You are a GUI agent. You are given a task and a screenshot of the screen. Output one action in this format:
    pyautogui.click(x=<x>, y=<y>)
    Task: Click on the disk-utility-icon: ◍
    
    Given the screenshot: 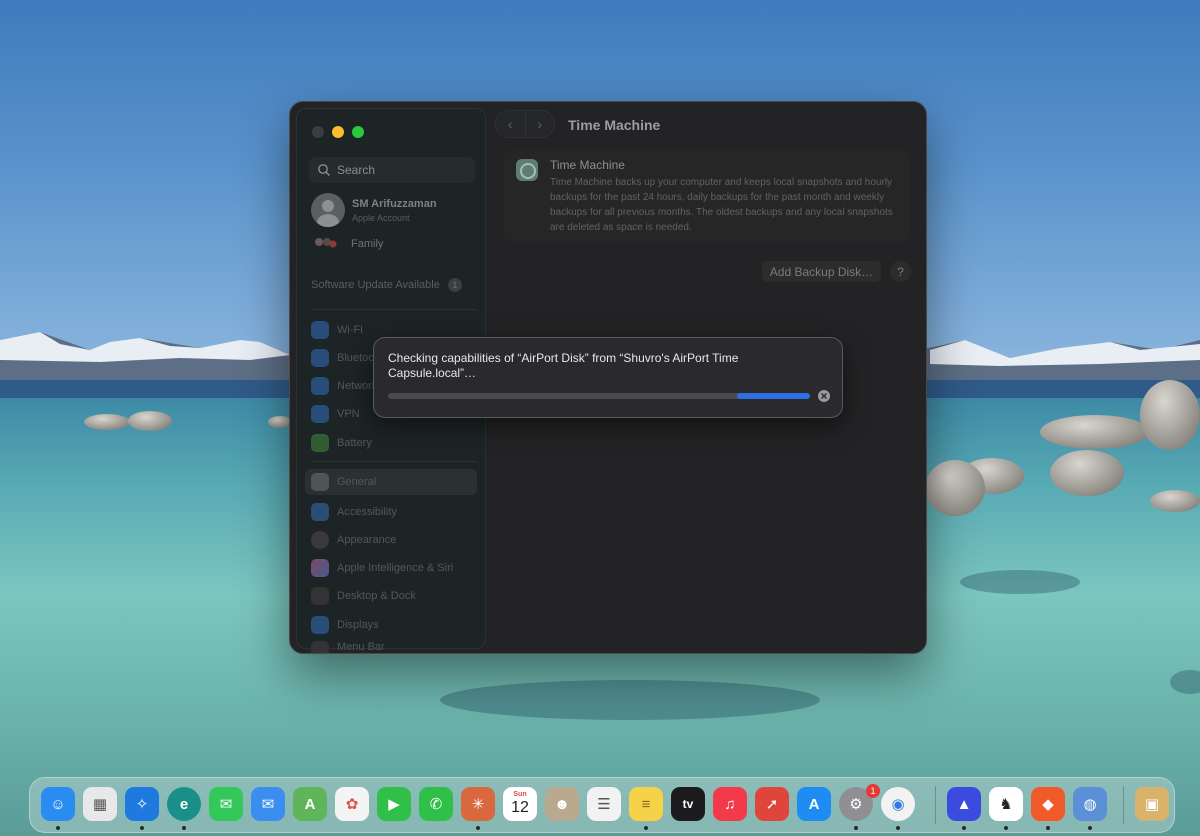 What is the action you would take?
    pyautogui.click(x=1090, y=804)
    